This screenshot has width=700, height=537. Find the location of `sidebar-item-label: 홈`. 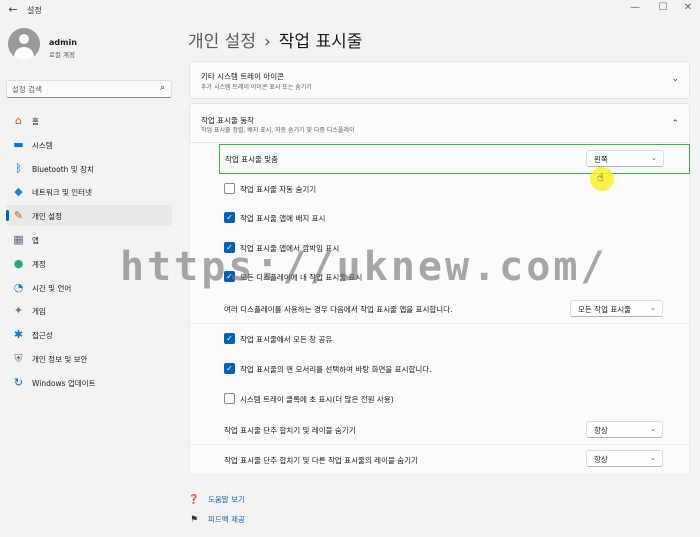

sidebar-item-label: 홈 is located at coordinates (35, 121).